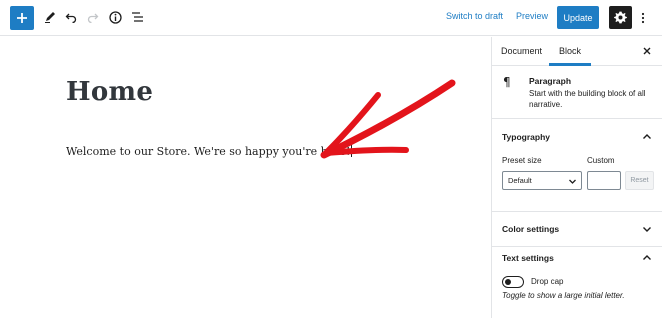 The height and width of the screenshot is (318, 662). I want to click on info-icon, so click(115, 17).